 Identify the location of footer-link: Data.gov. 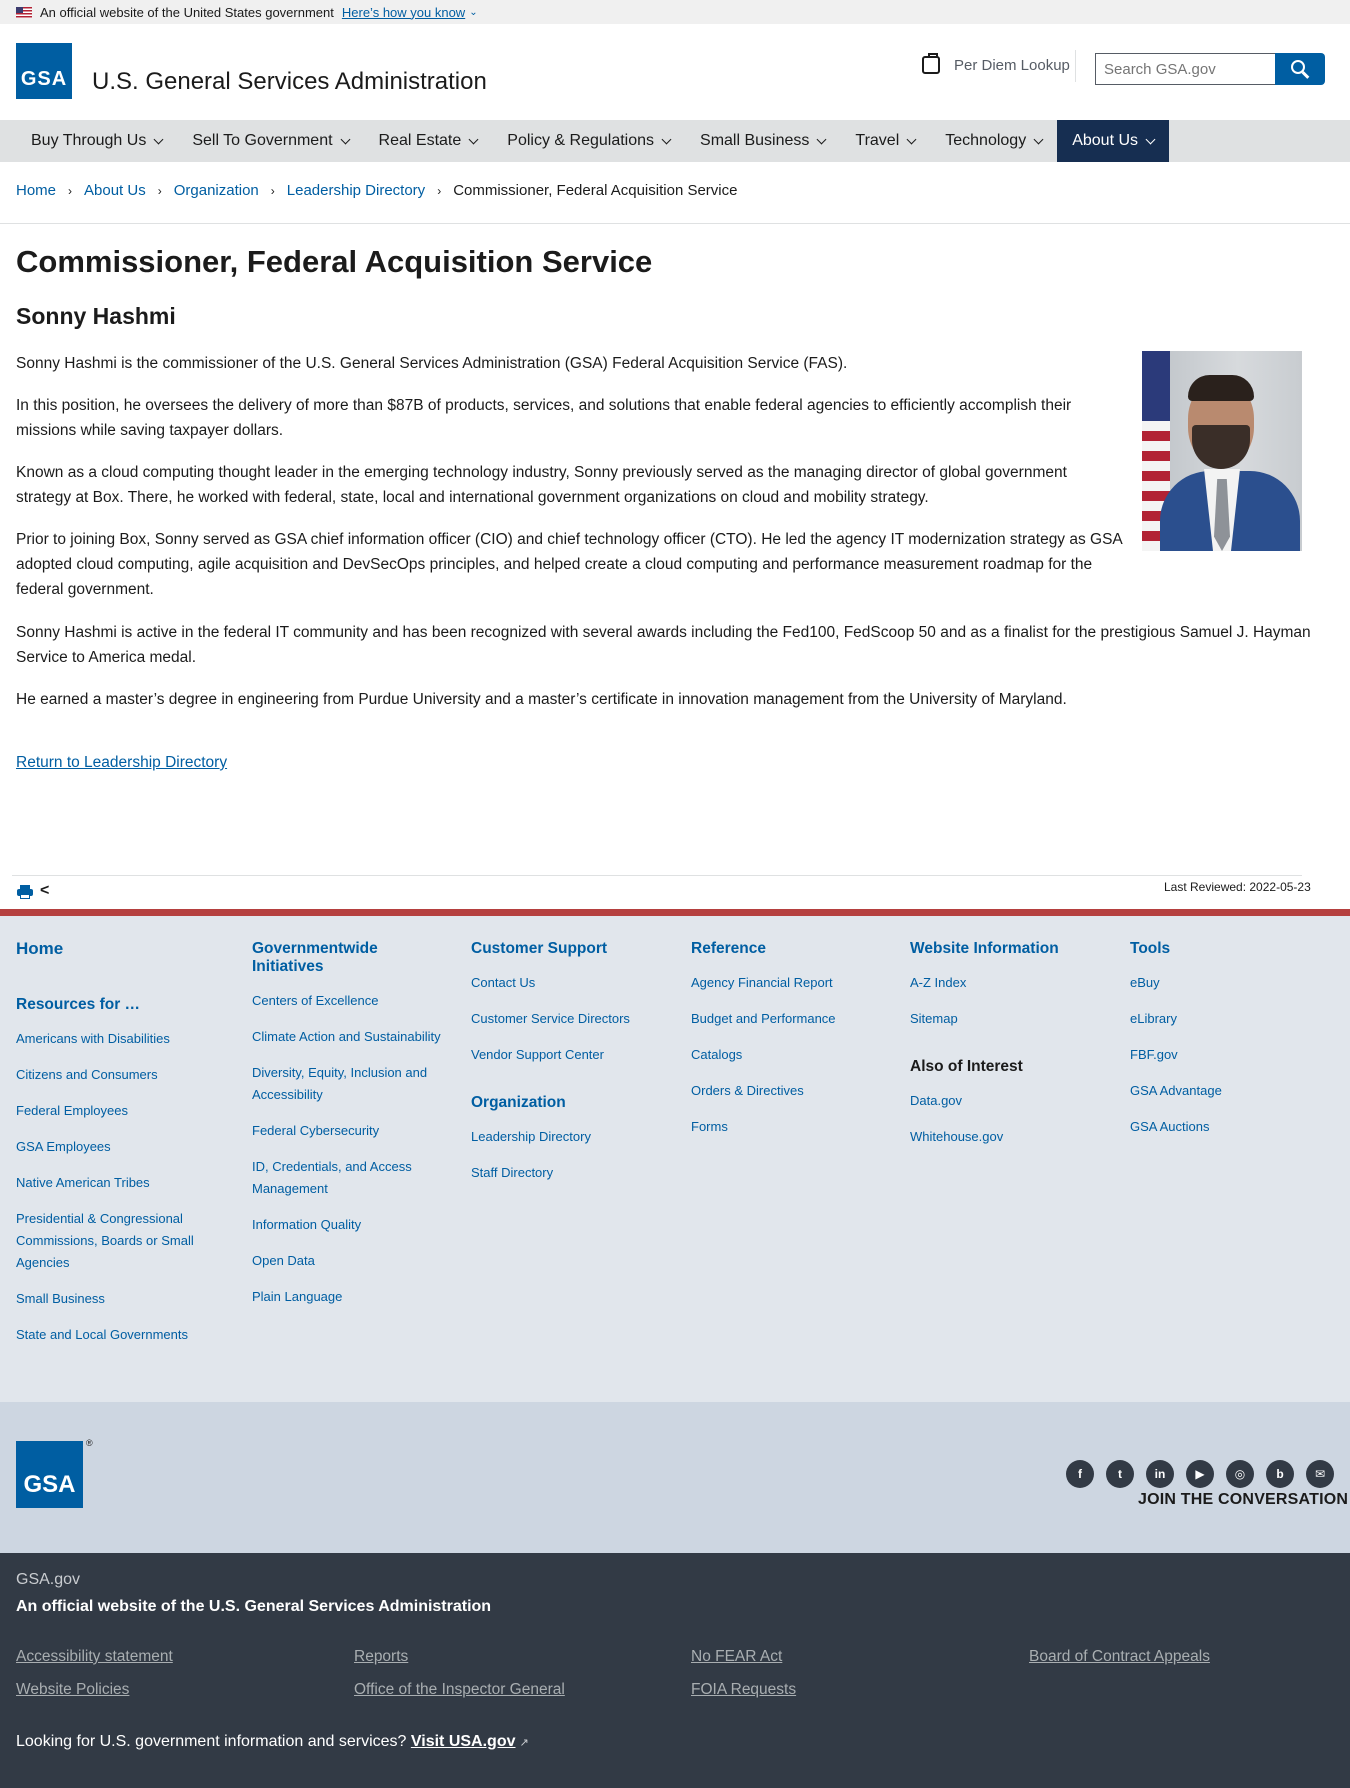
(1010, 1101).